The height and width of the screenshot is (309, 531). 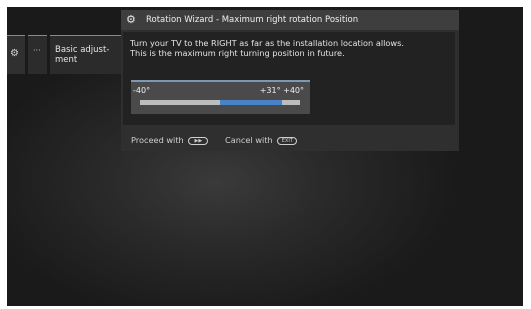 I want to click on rotation-slider: -40° +31° +40°, so click(x=220, y=97).